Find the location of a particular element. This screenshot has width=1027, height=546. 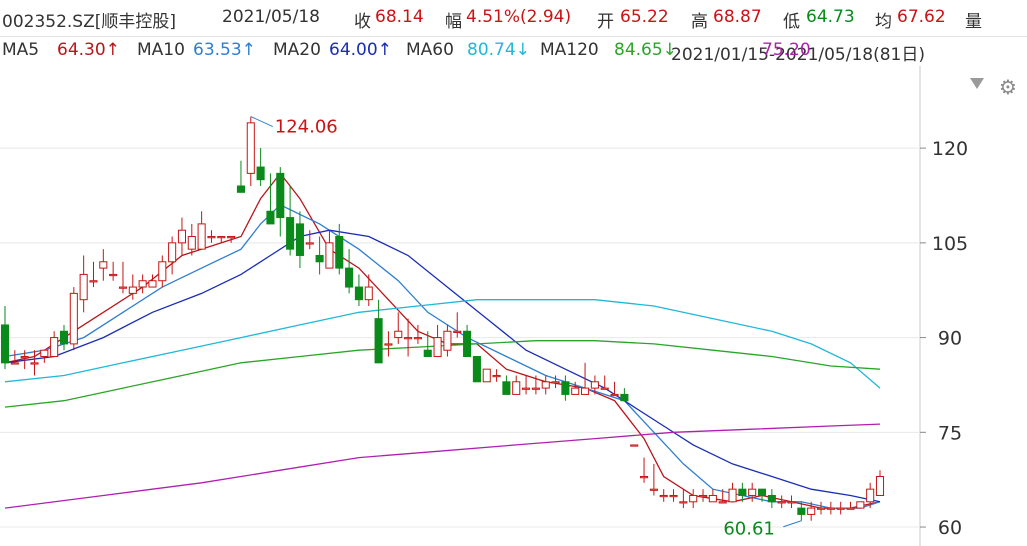

close-value: 68.14 is located at coordinates (399, 17).